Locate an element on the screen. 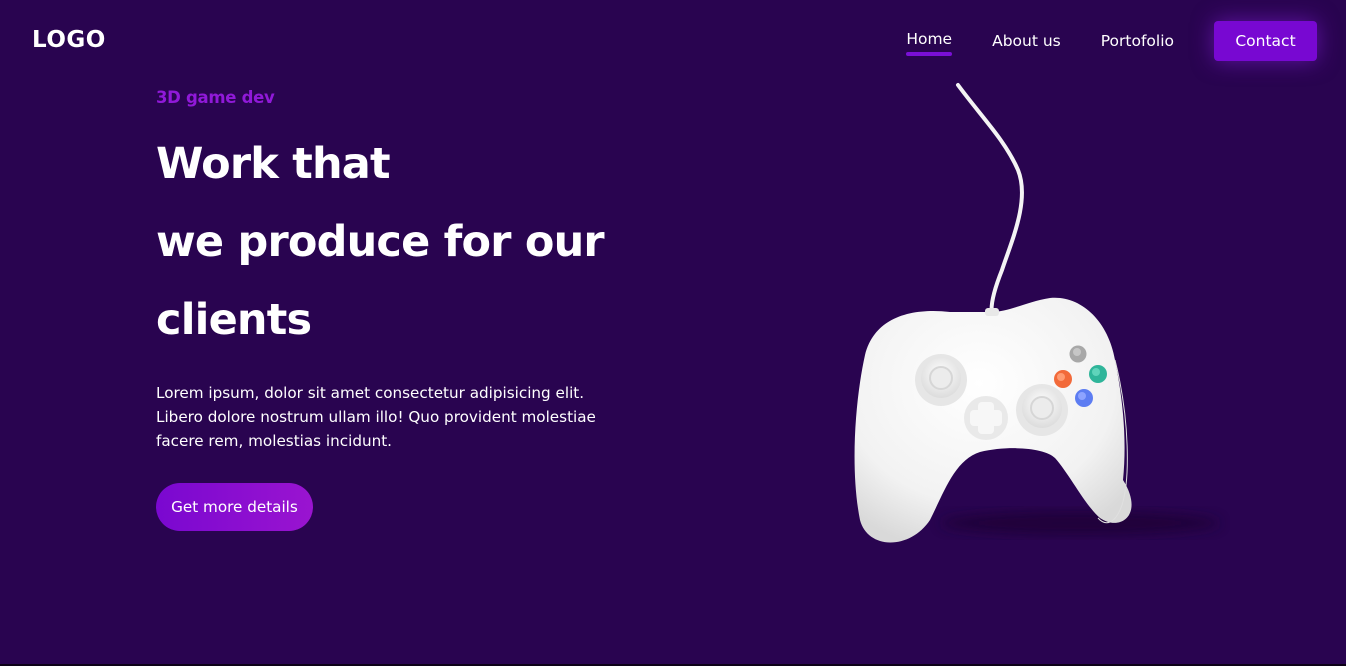 The image size is (1346, 666). hero-eyebrow: 3D game dev is located at coordinates (215, 97).